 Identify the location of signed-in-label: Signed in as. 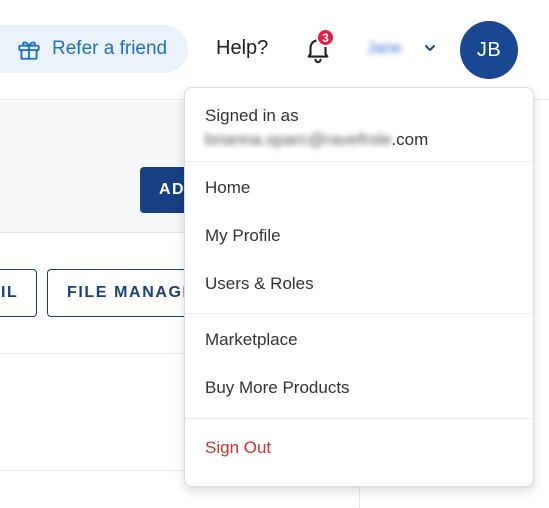
(252, 115).